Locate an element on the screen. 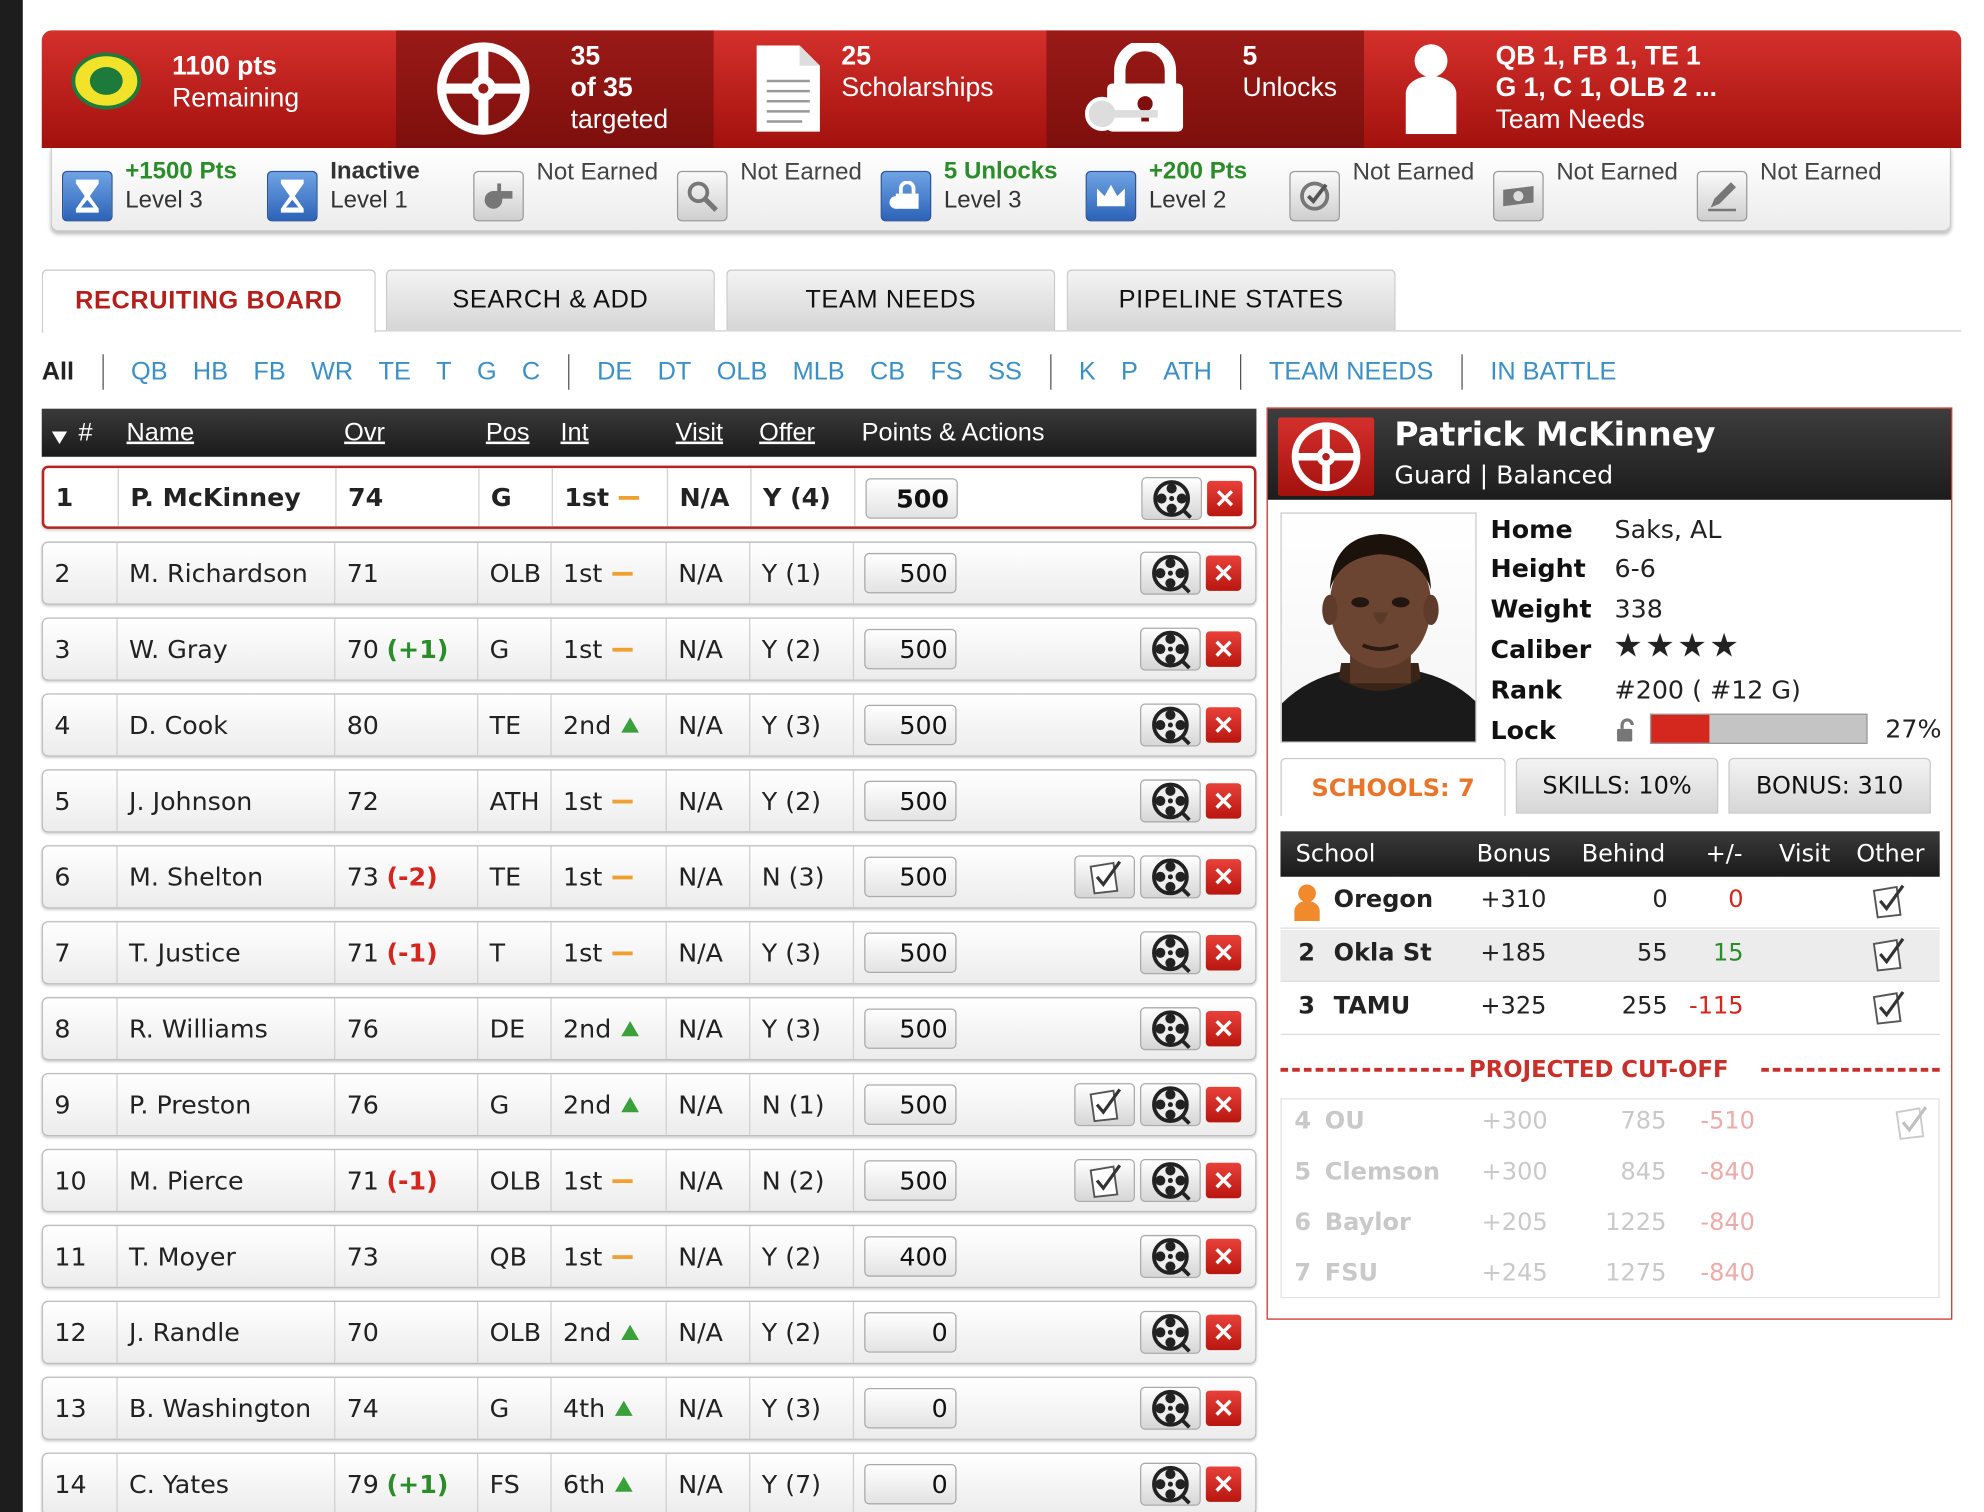  filter-wr: WR is located at coordinates (332, 371).